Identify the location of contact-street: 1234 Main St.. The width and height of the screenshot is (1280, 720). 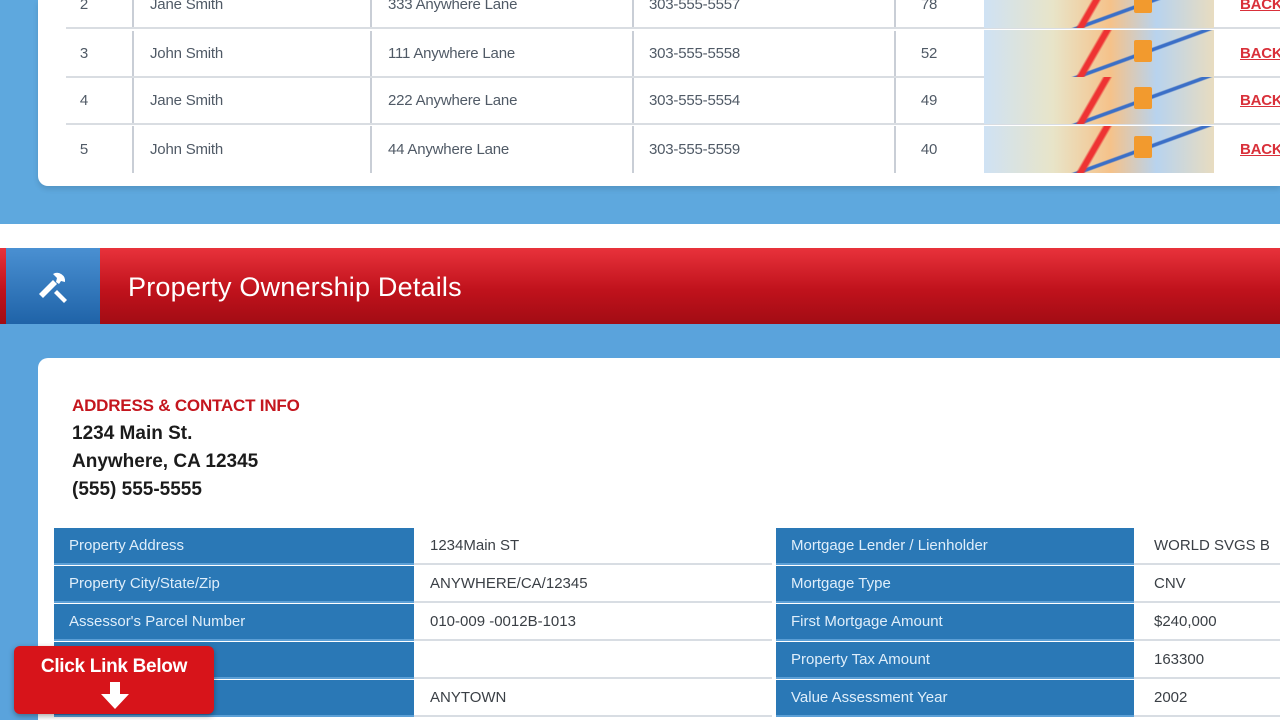
(132, 433).